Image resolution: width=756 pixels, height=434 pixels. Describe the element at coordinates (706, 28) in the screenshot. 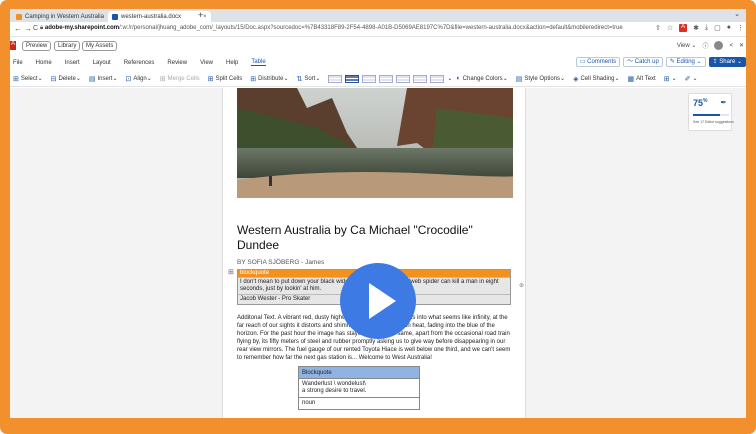

I see `download-icon: ⤓` at that location.